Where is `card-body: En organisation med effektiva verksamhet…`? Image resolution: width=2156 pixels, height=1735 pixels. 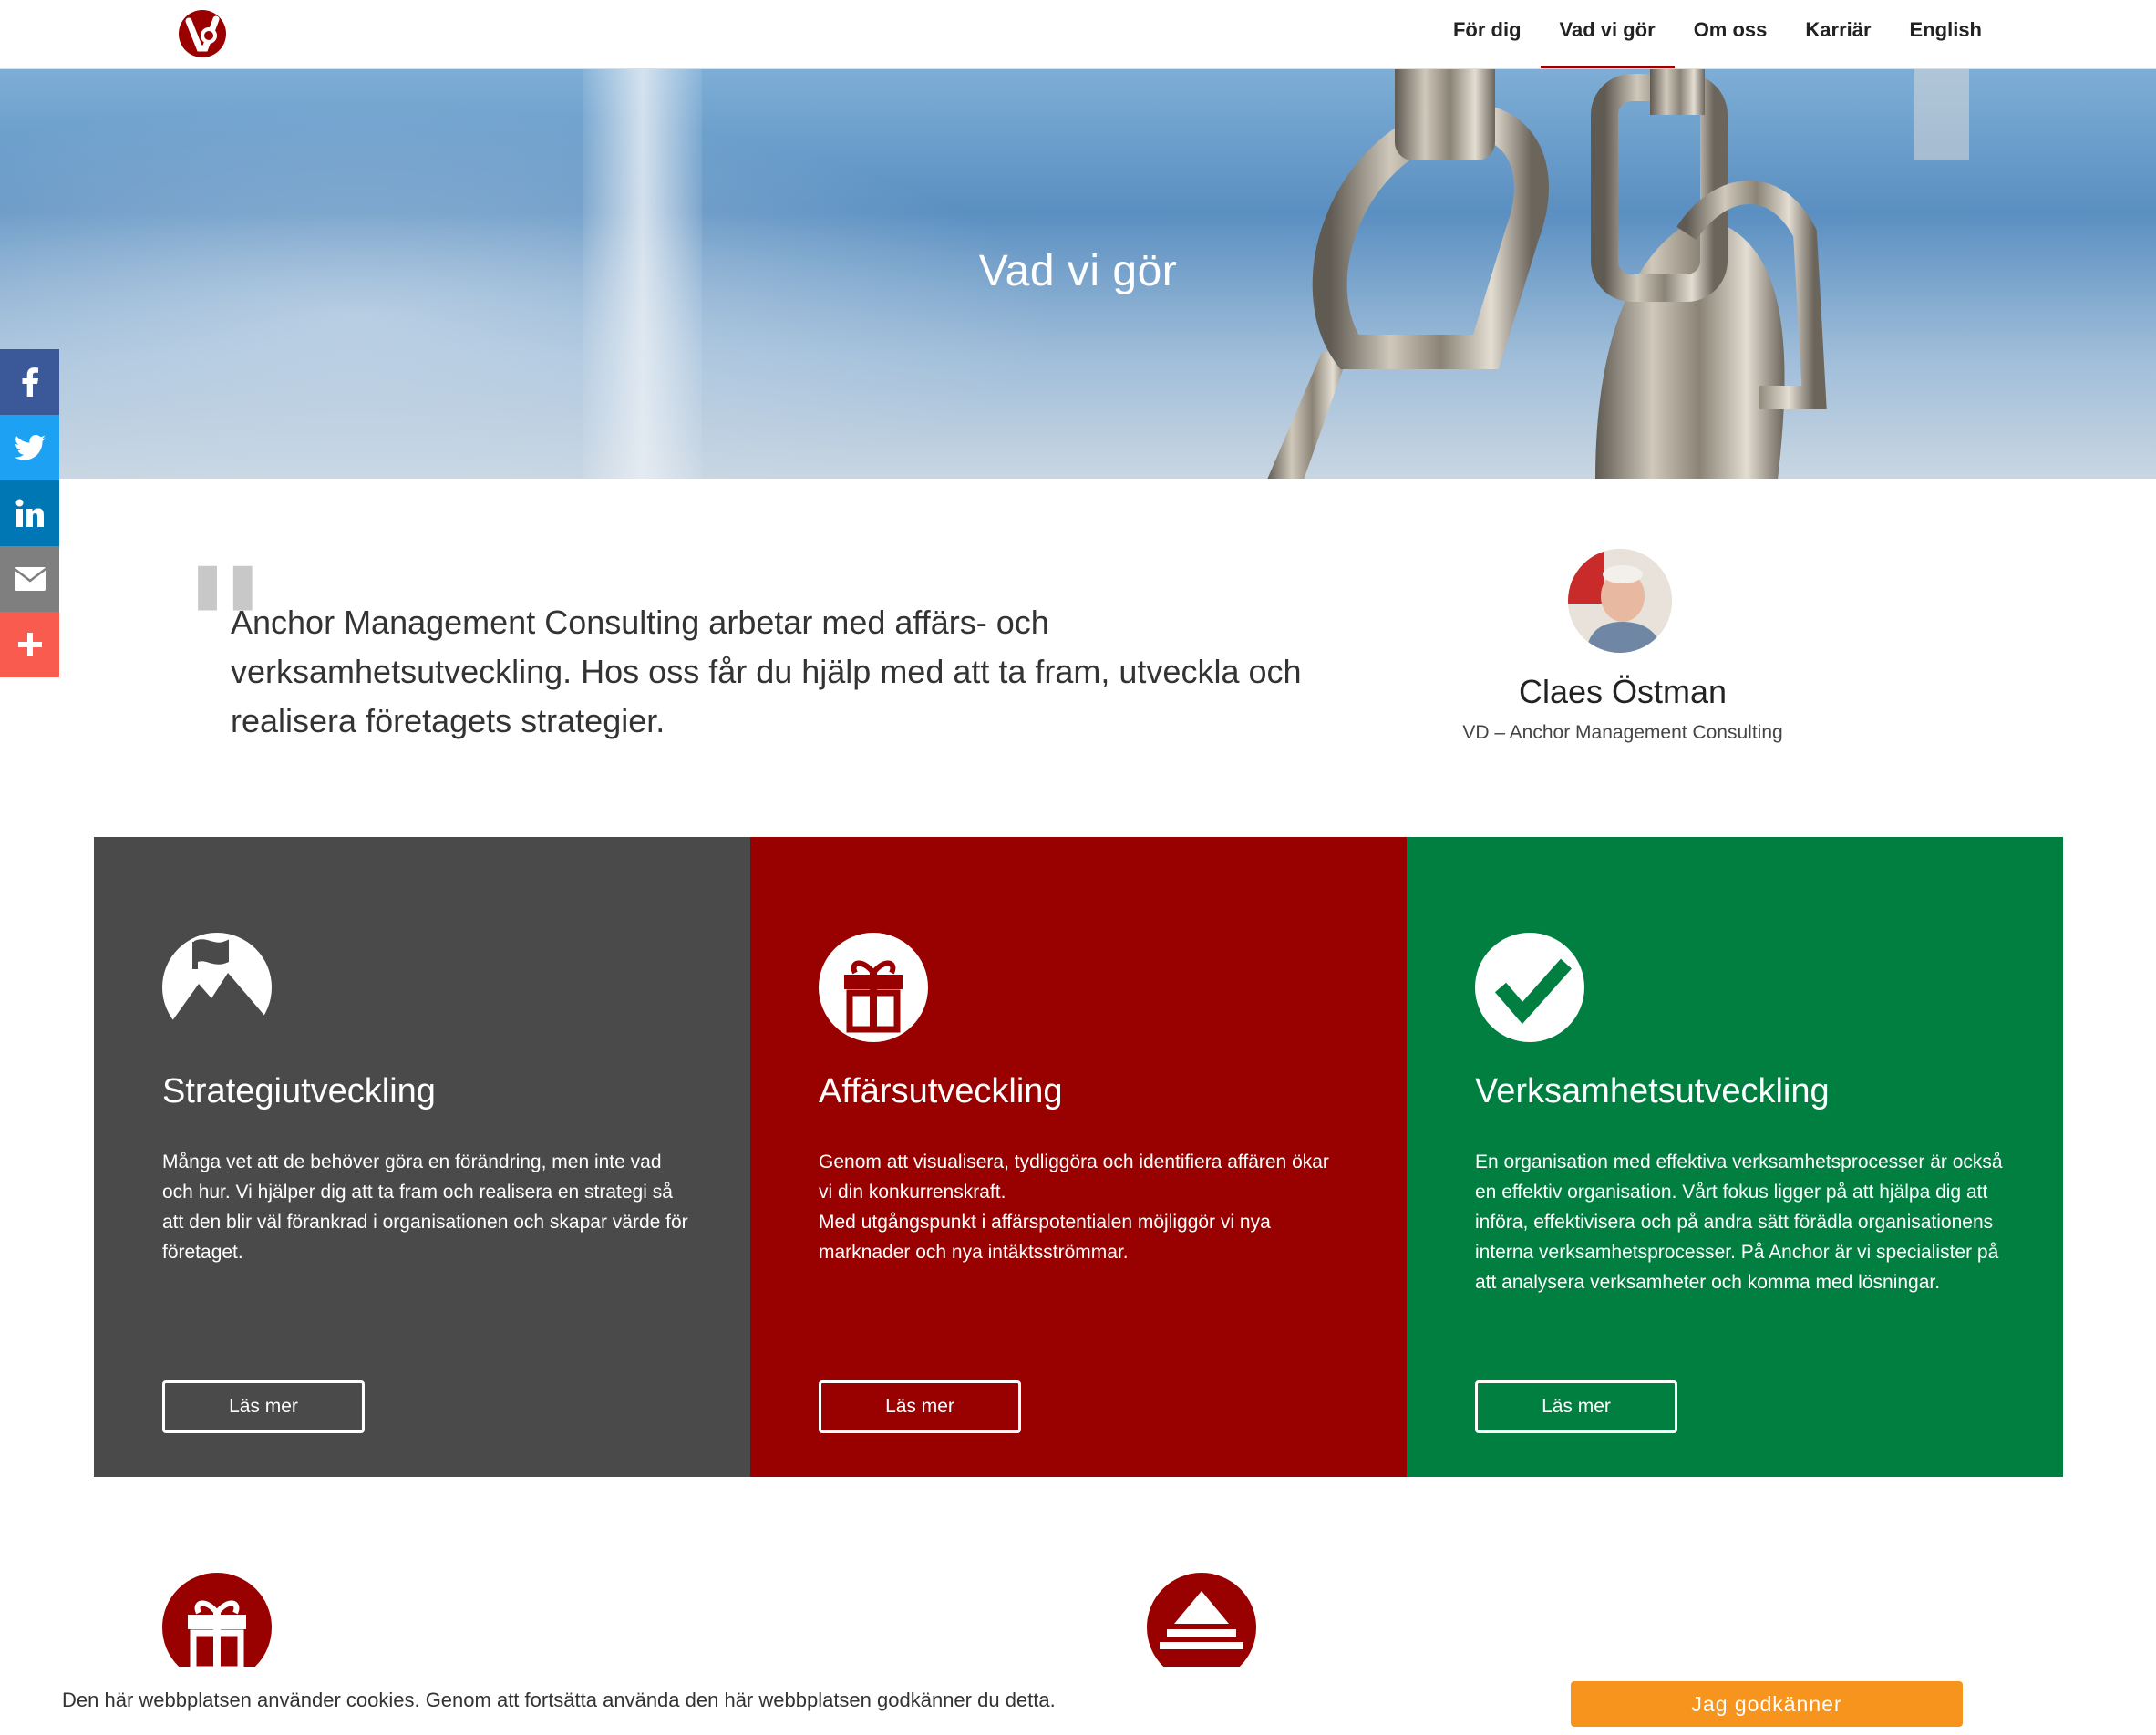
card-body: En organisation med effektiva verksamhet… is located at coordinates (1739, 1222).